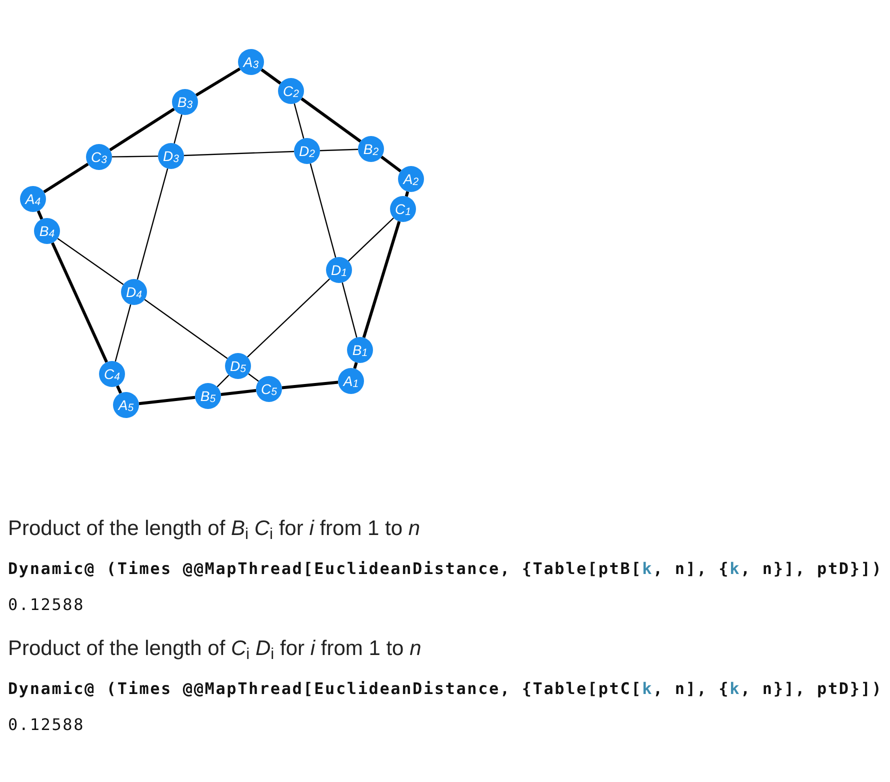  What do you see at coordinates (445, 689) in the screenshot?
I see `code-text: Dynamic@ (Times @@MapThread[EuclideanDistance, {Table[ptC[k, n], {k, n}], ptD}])` at bounding box center [445, 689].